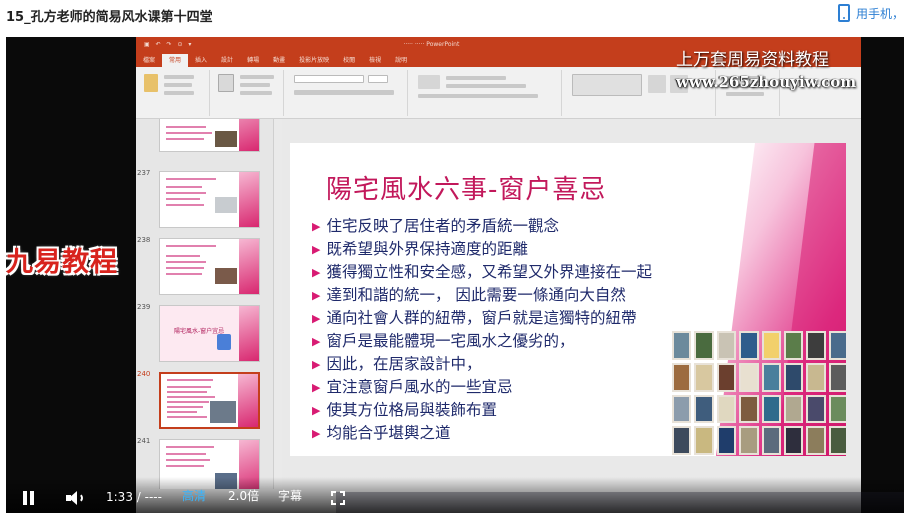  Describe the element at coordinates (75, 498) in the screenshot. I see `volume-icon` at that location.